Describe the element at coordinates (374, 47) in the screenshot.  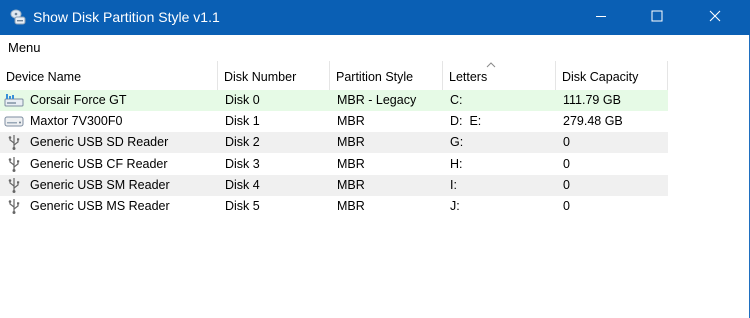
I see `menu-bar: Menu` at that location.